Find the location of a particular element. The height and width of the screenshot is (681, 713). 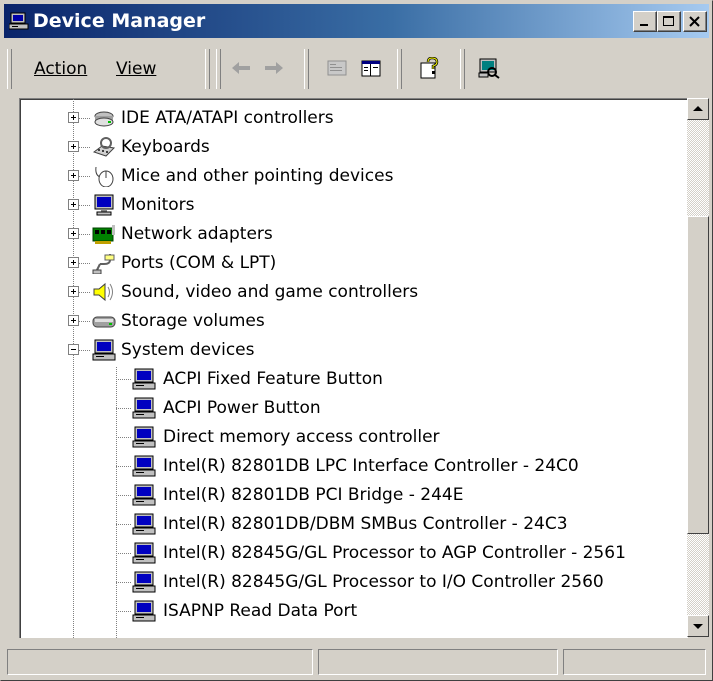

tree-item-device: ISAPNP Read Data Port is located at coordinates (354, 611).